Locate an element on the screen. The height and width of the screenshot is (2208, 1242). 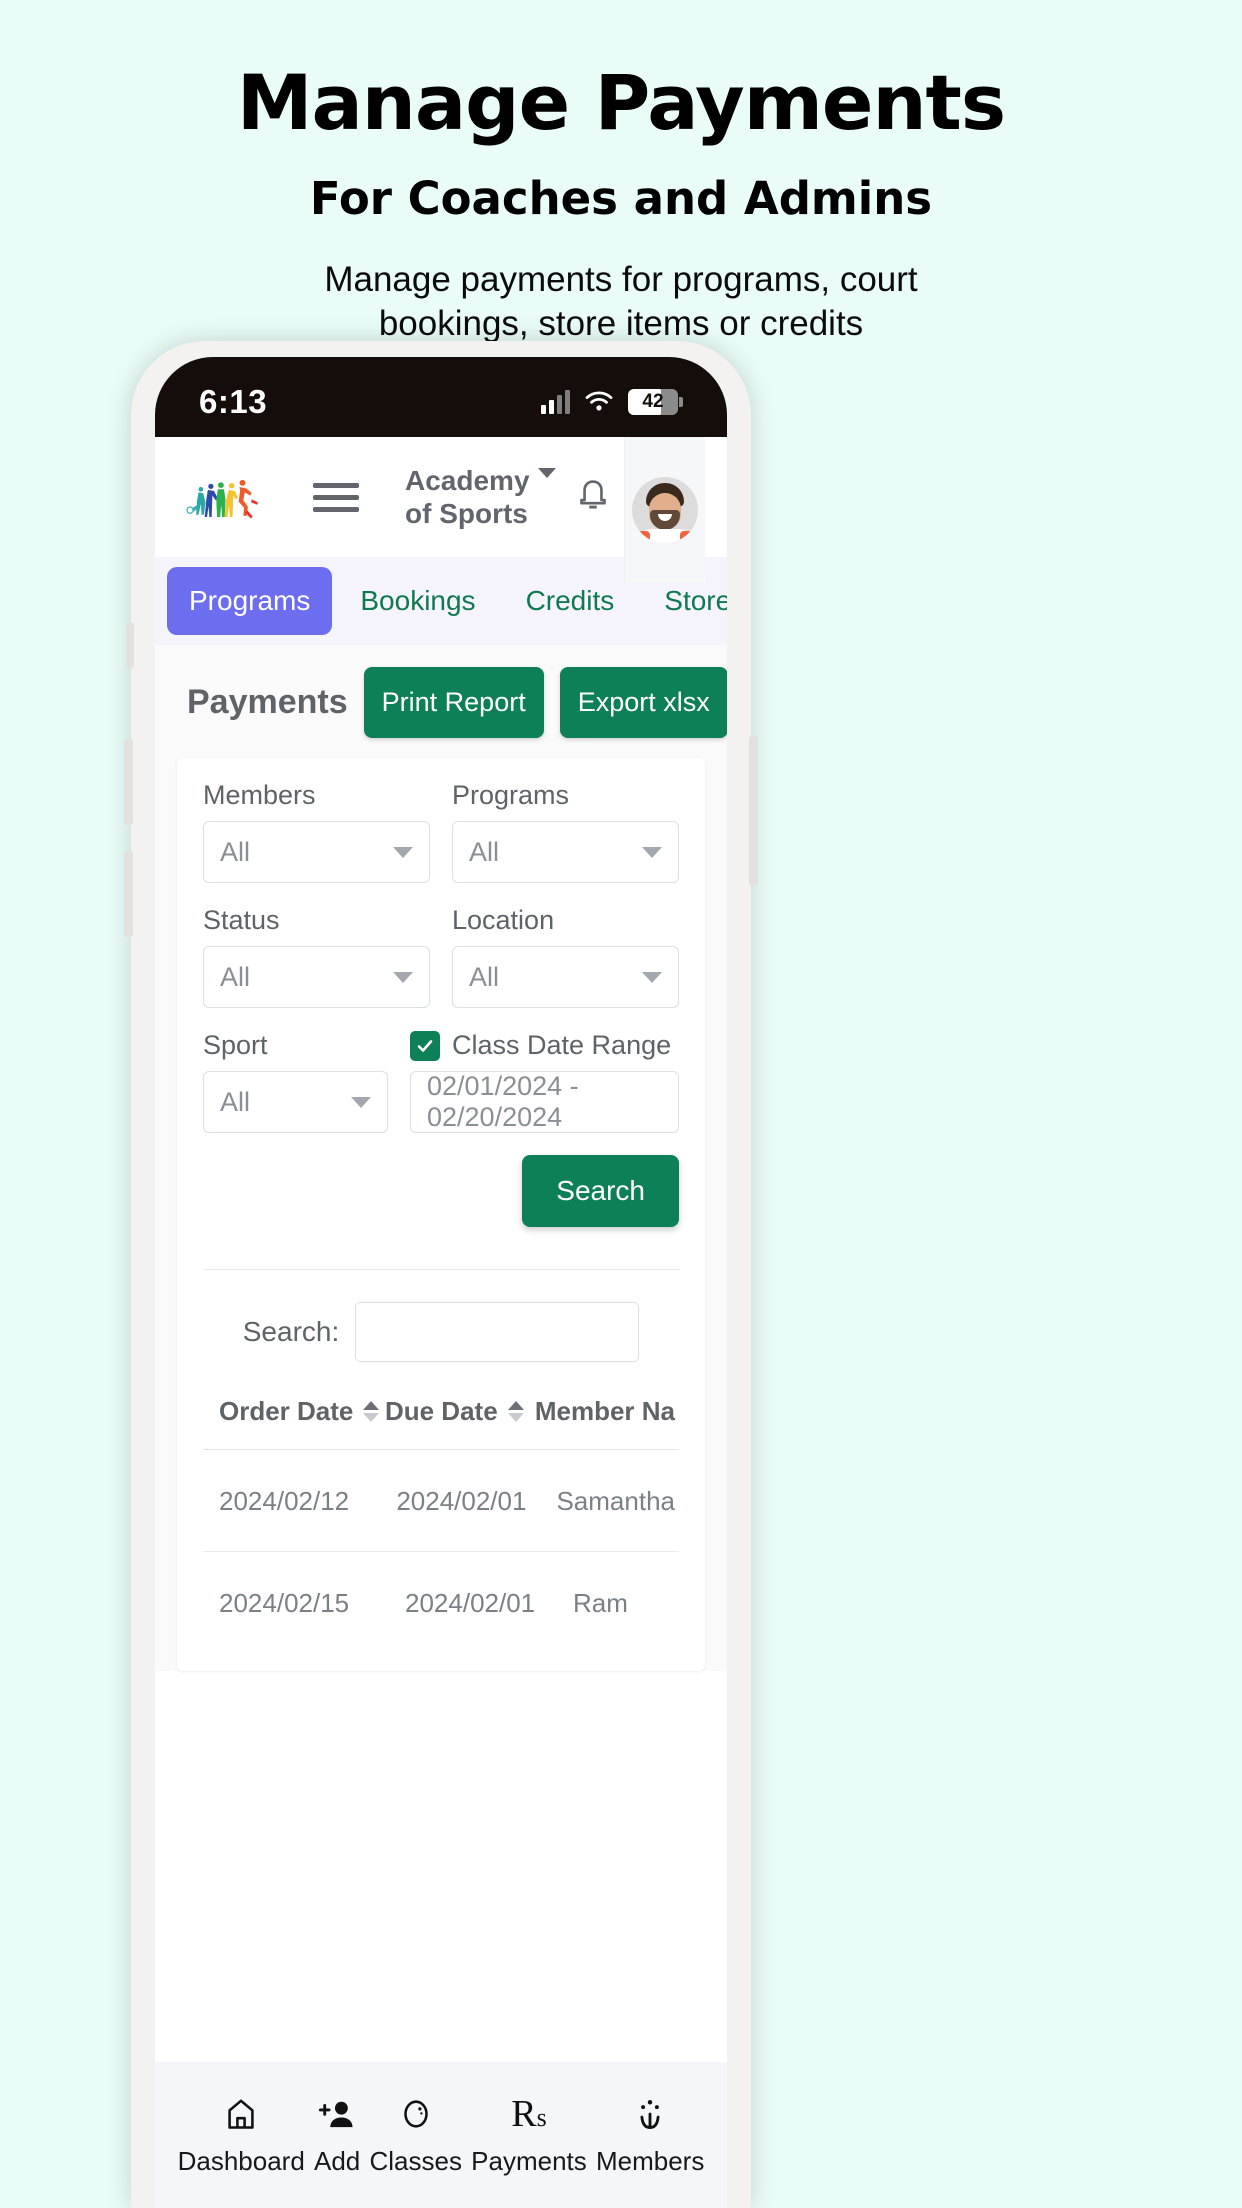
class-date-range-checkbox-row: Class Date Range is located at coordinates (544, 1045).